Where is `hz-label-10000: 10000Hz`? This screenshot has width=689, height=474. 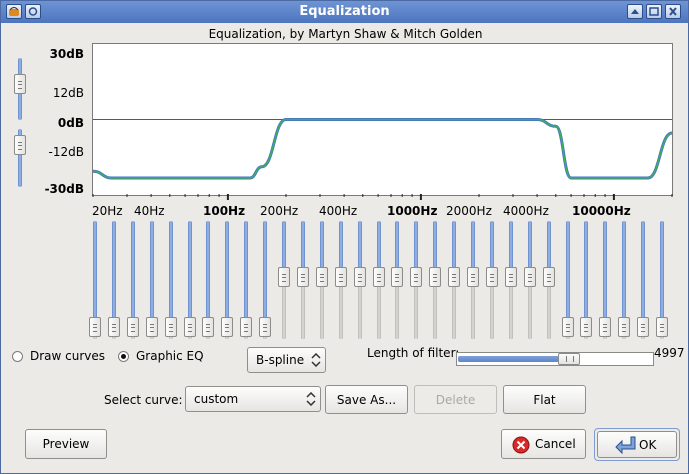
hz-label-10000: 10000Hz is located at coordinates (601, 211).